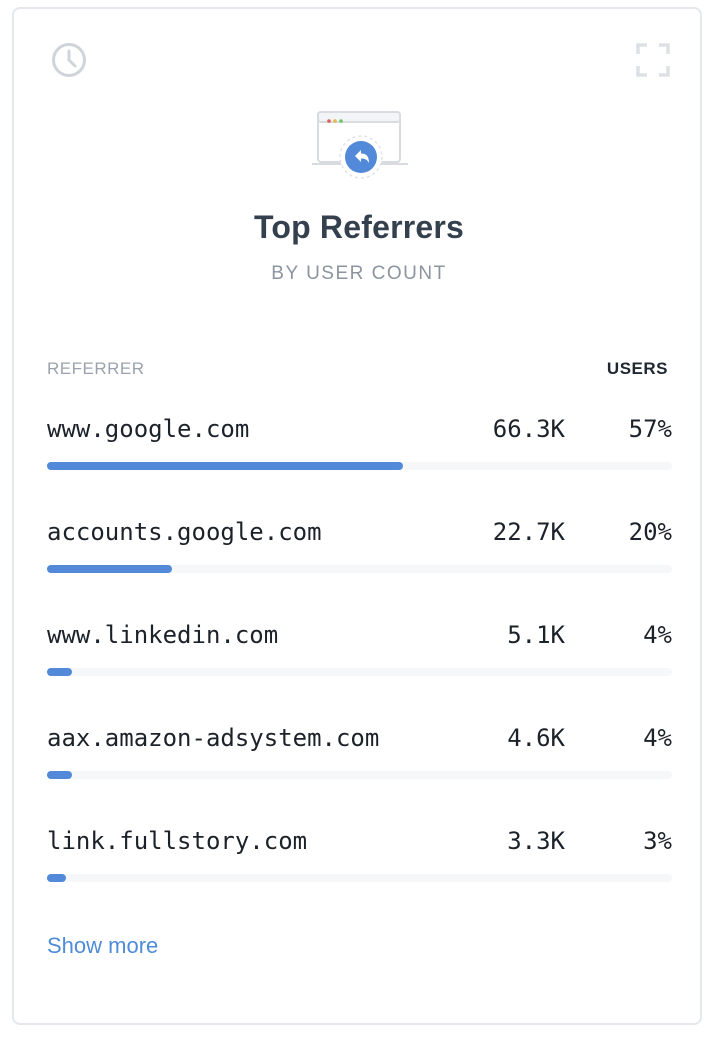 This screenshot has width=716, height=1040. I want to click on user-percent: 3%, so click(657, 841).